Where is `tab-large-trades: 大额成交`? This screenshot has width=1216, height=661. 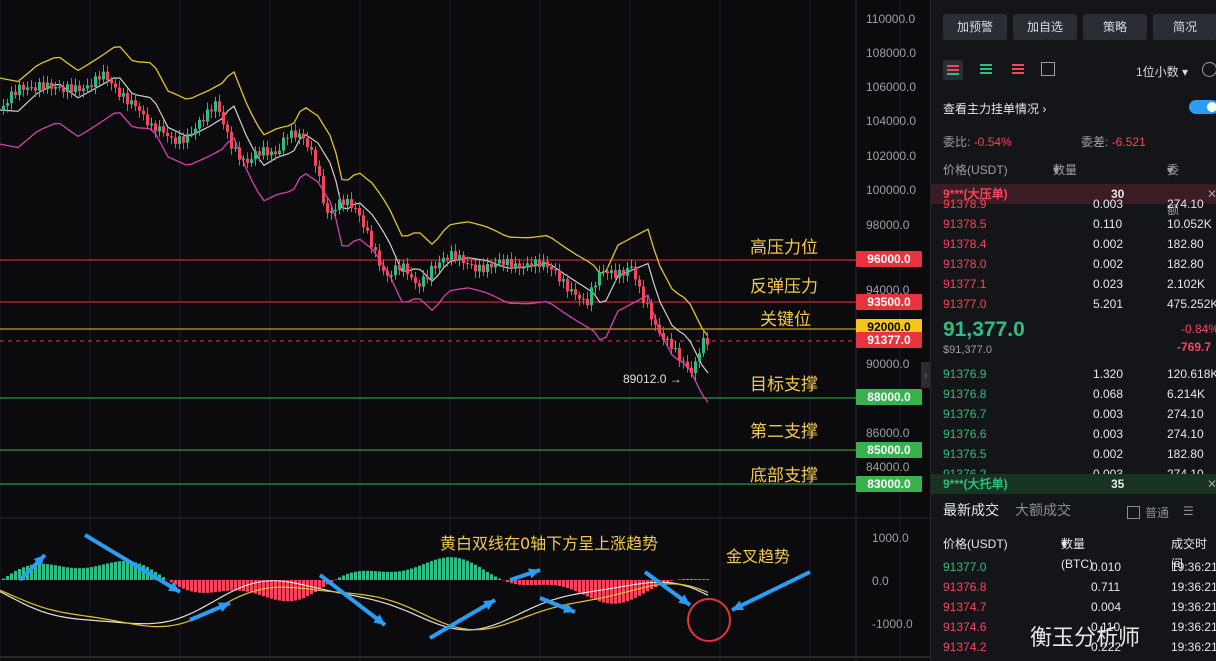 tab-large-trades: 大额成交 is located at coordinates (1043, 510).